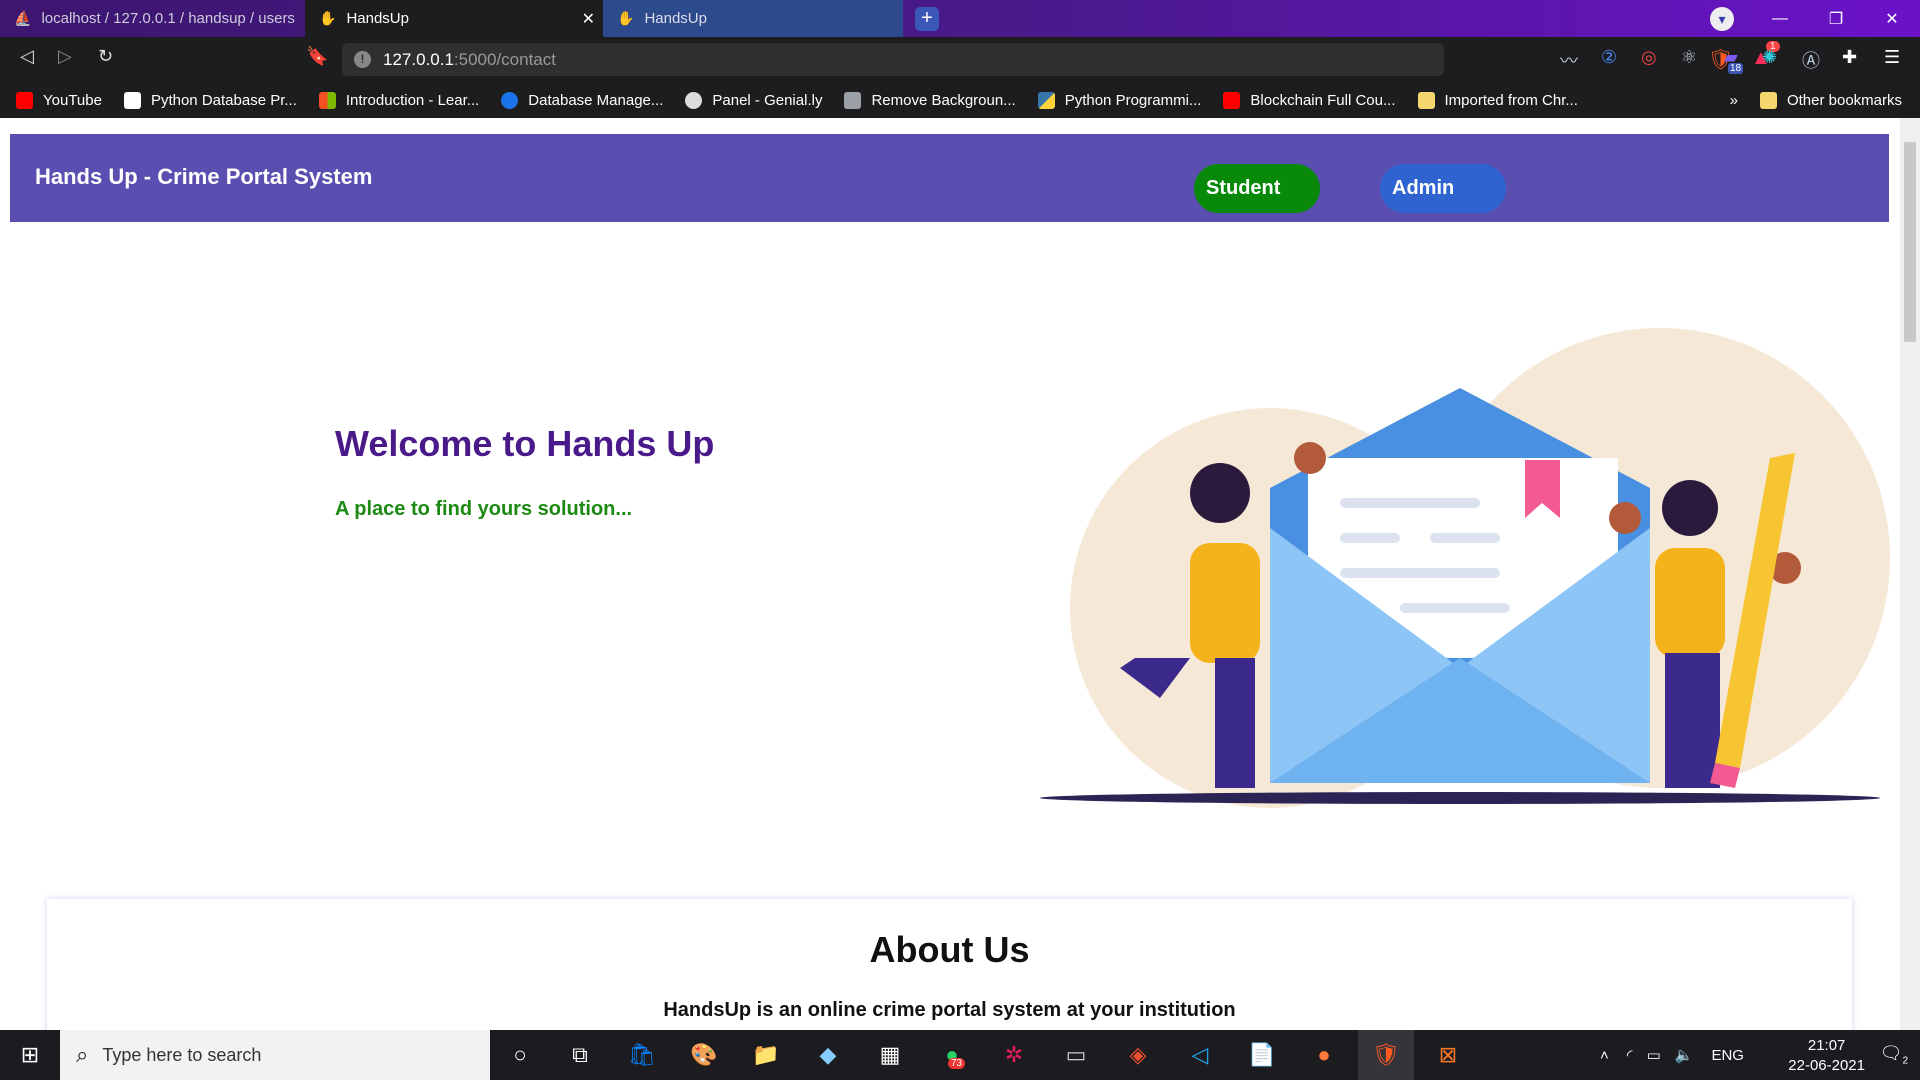  What do you see at coordinates (1649, 57) in the screenshot?
I see `color-extension-icon: ◎` at bounding box center [1649, 57].